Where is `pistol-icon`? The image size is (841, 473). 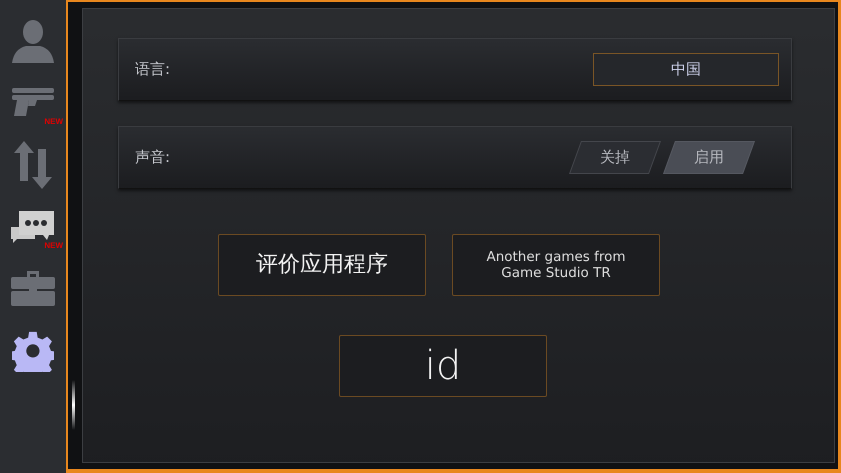 pistol-icon is located at coordinates (33, 103).